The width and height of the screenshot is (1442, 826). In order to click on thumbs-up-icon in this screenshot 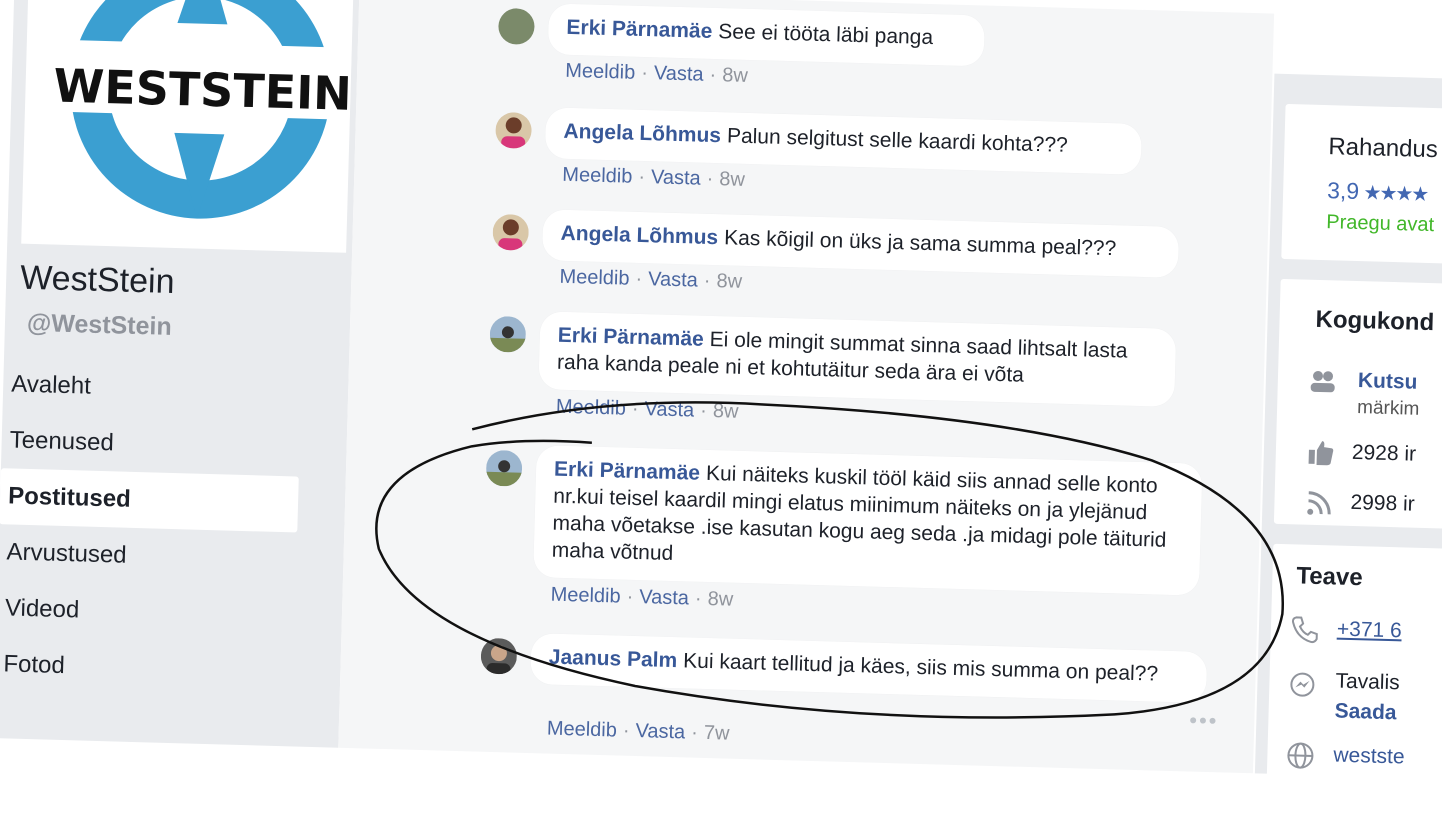, I will do `click(1321, 453)`.